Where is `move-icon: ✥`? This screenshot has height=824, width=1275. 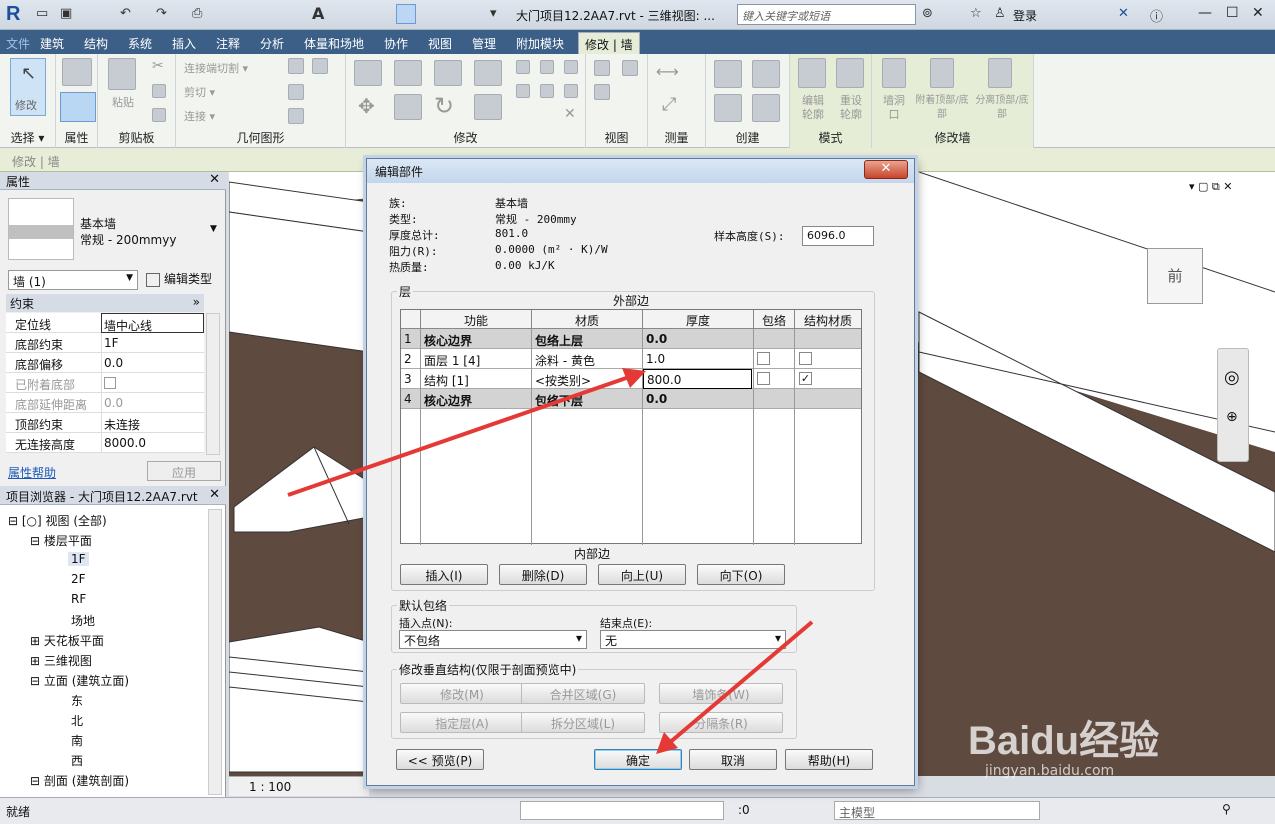 move-icon: ✥ is located at coordinates (366, 106).